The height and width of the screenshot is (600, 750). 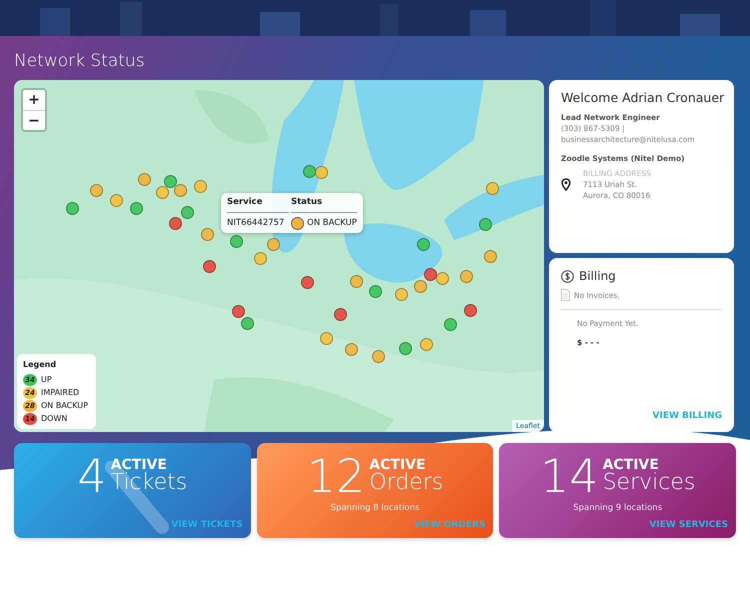 I want to click on page-title: Network Status, so click(x=80, y=61).